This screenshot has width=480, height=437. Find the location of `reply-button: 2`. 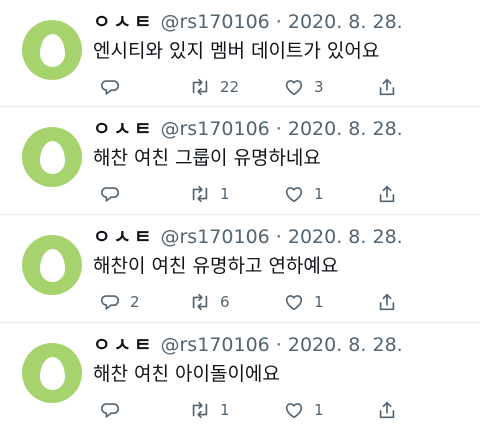

reply-button: 2 is located at coordinates (119, 302).